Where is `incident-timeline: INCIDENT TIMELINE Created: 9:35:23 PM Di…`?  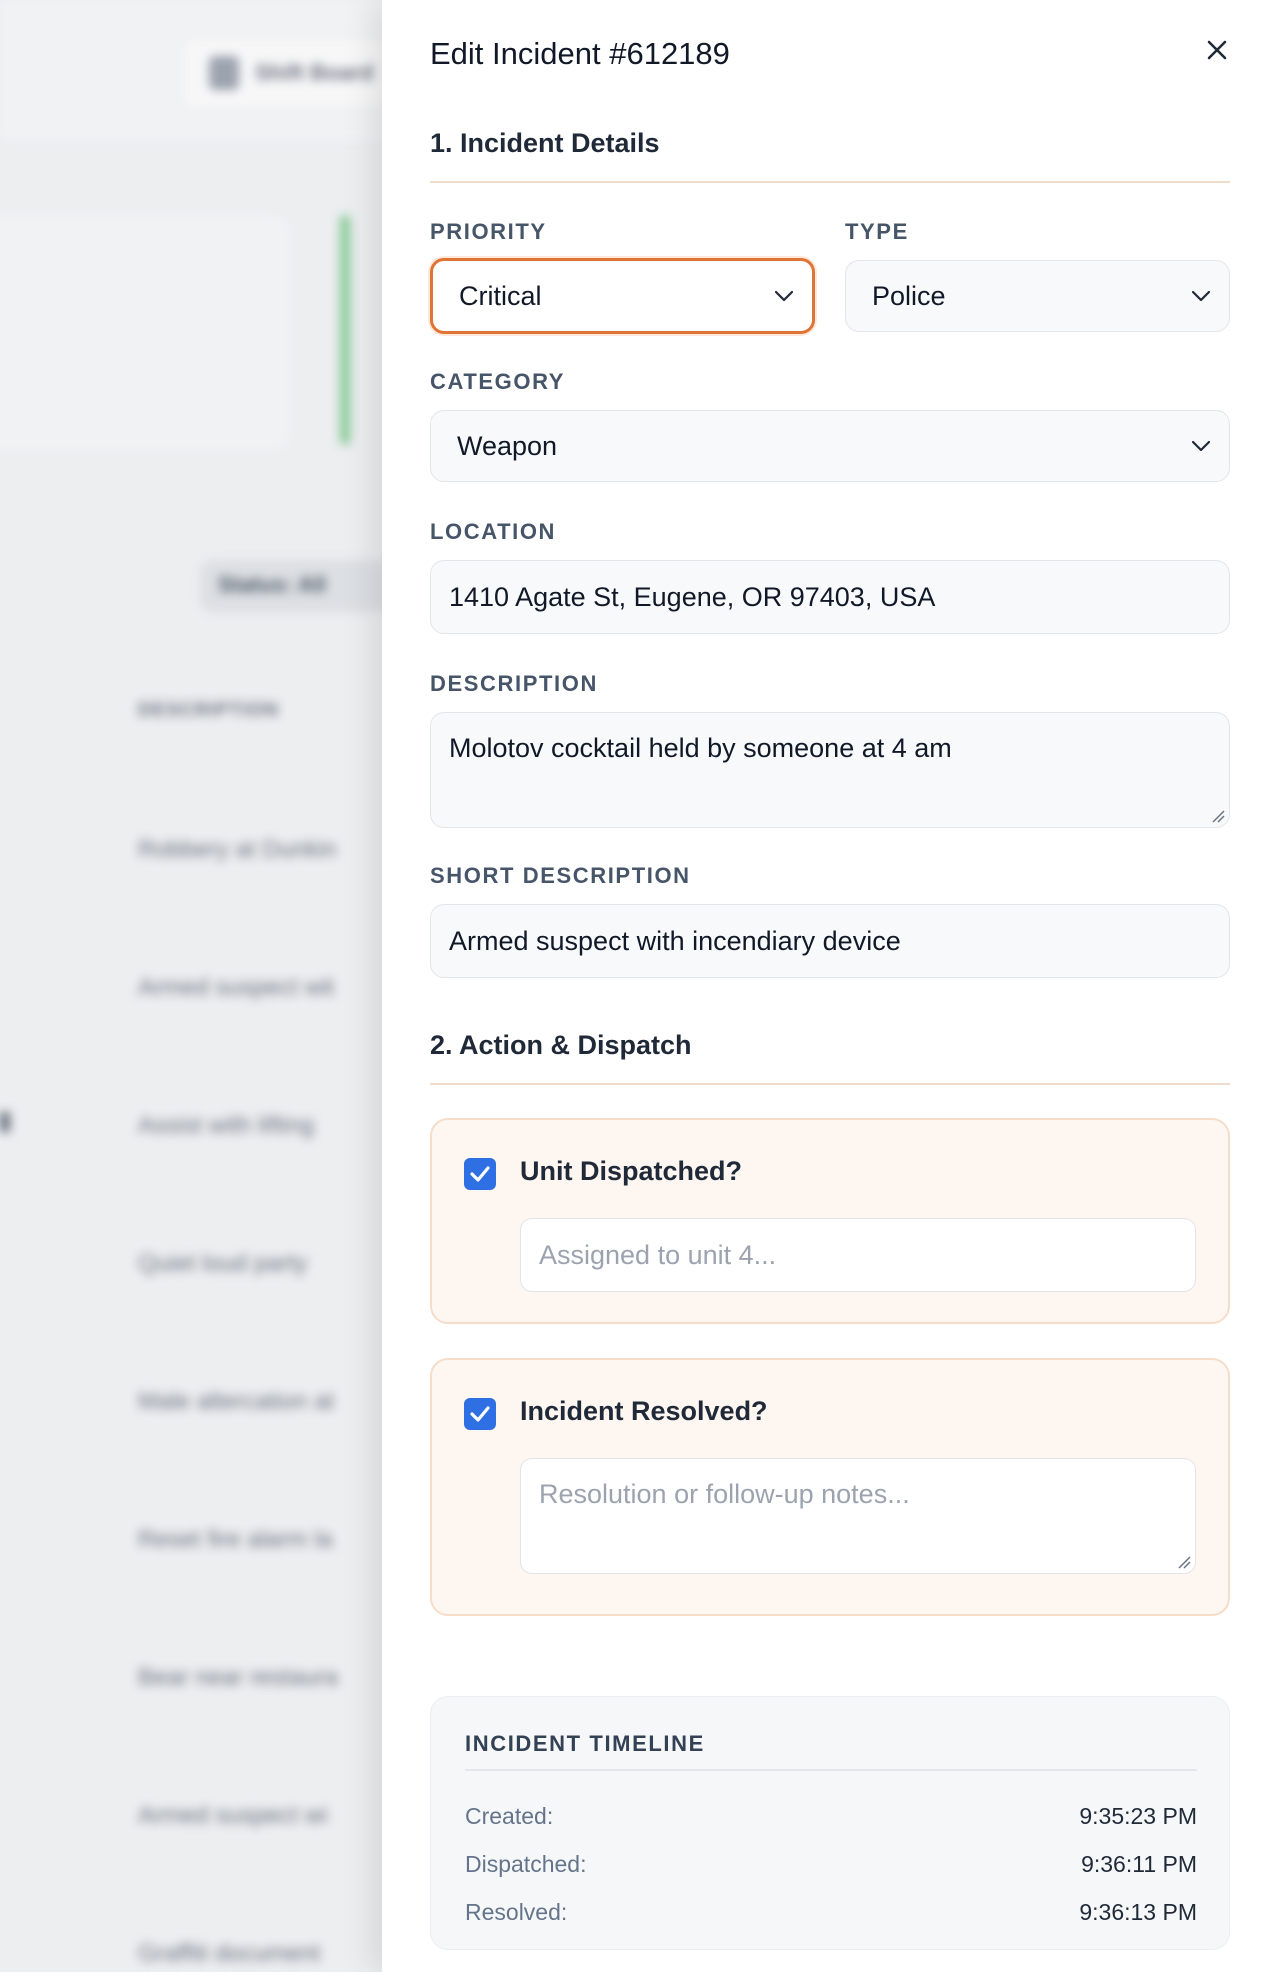 incident-timeline: INCIDENT TIMELINE Created: 9:35:23 PM Di… is located at coordinates (830, 1823).